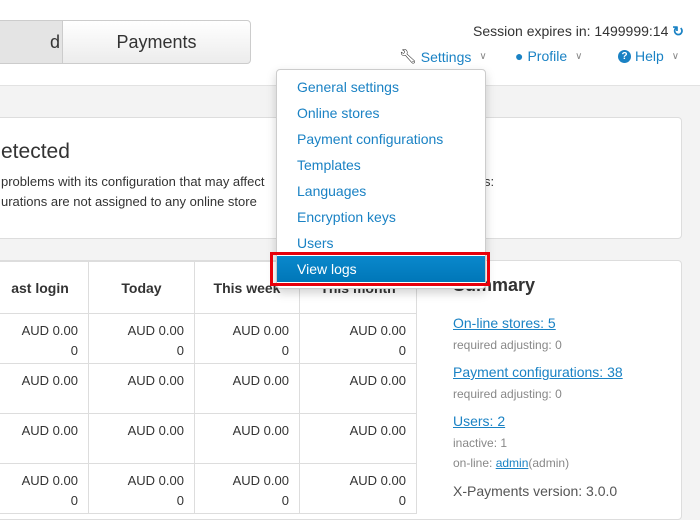  Describe the element at coordinates (519, 56) in the screenshot. I see `user-icon: ●` at that location.